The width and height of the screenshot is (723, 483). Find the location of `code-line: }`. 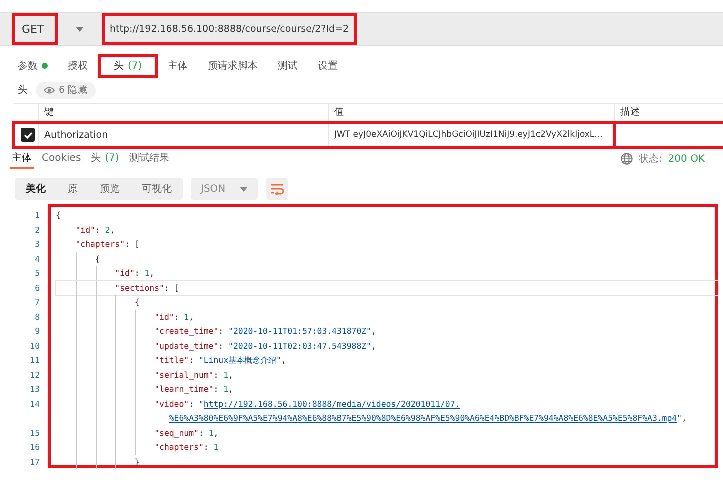

code-line: } is located at coordinates (387, 461).